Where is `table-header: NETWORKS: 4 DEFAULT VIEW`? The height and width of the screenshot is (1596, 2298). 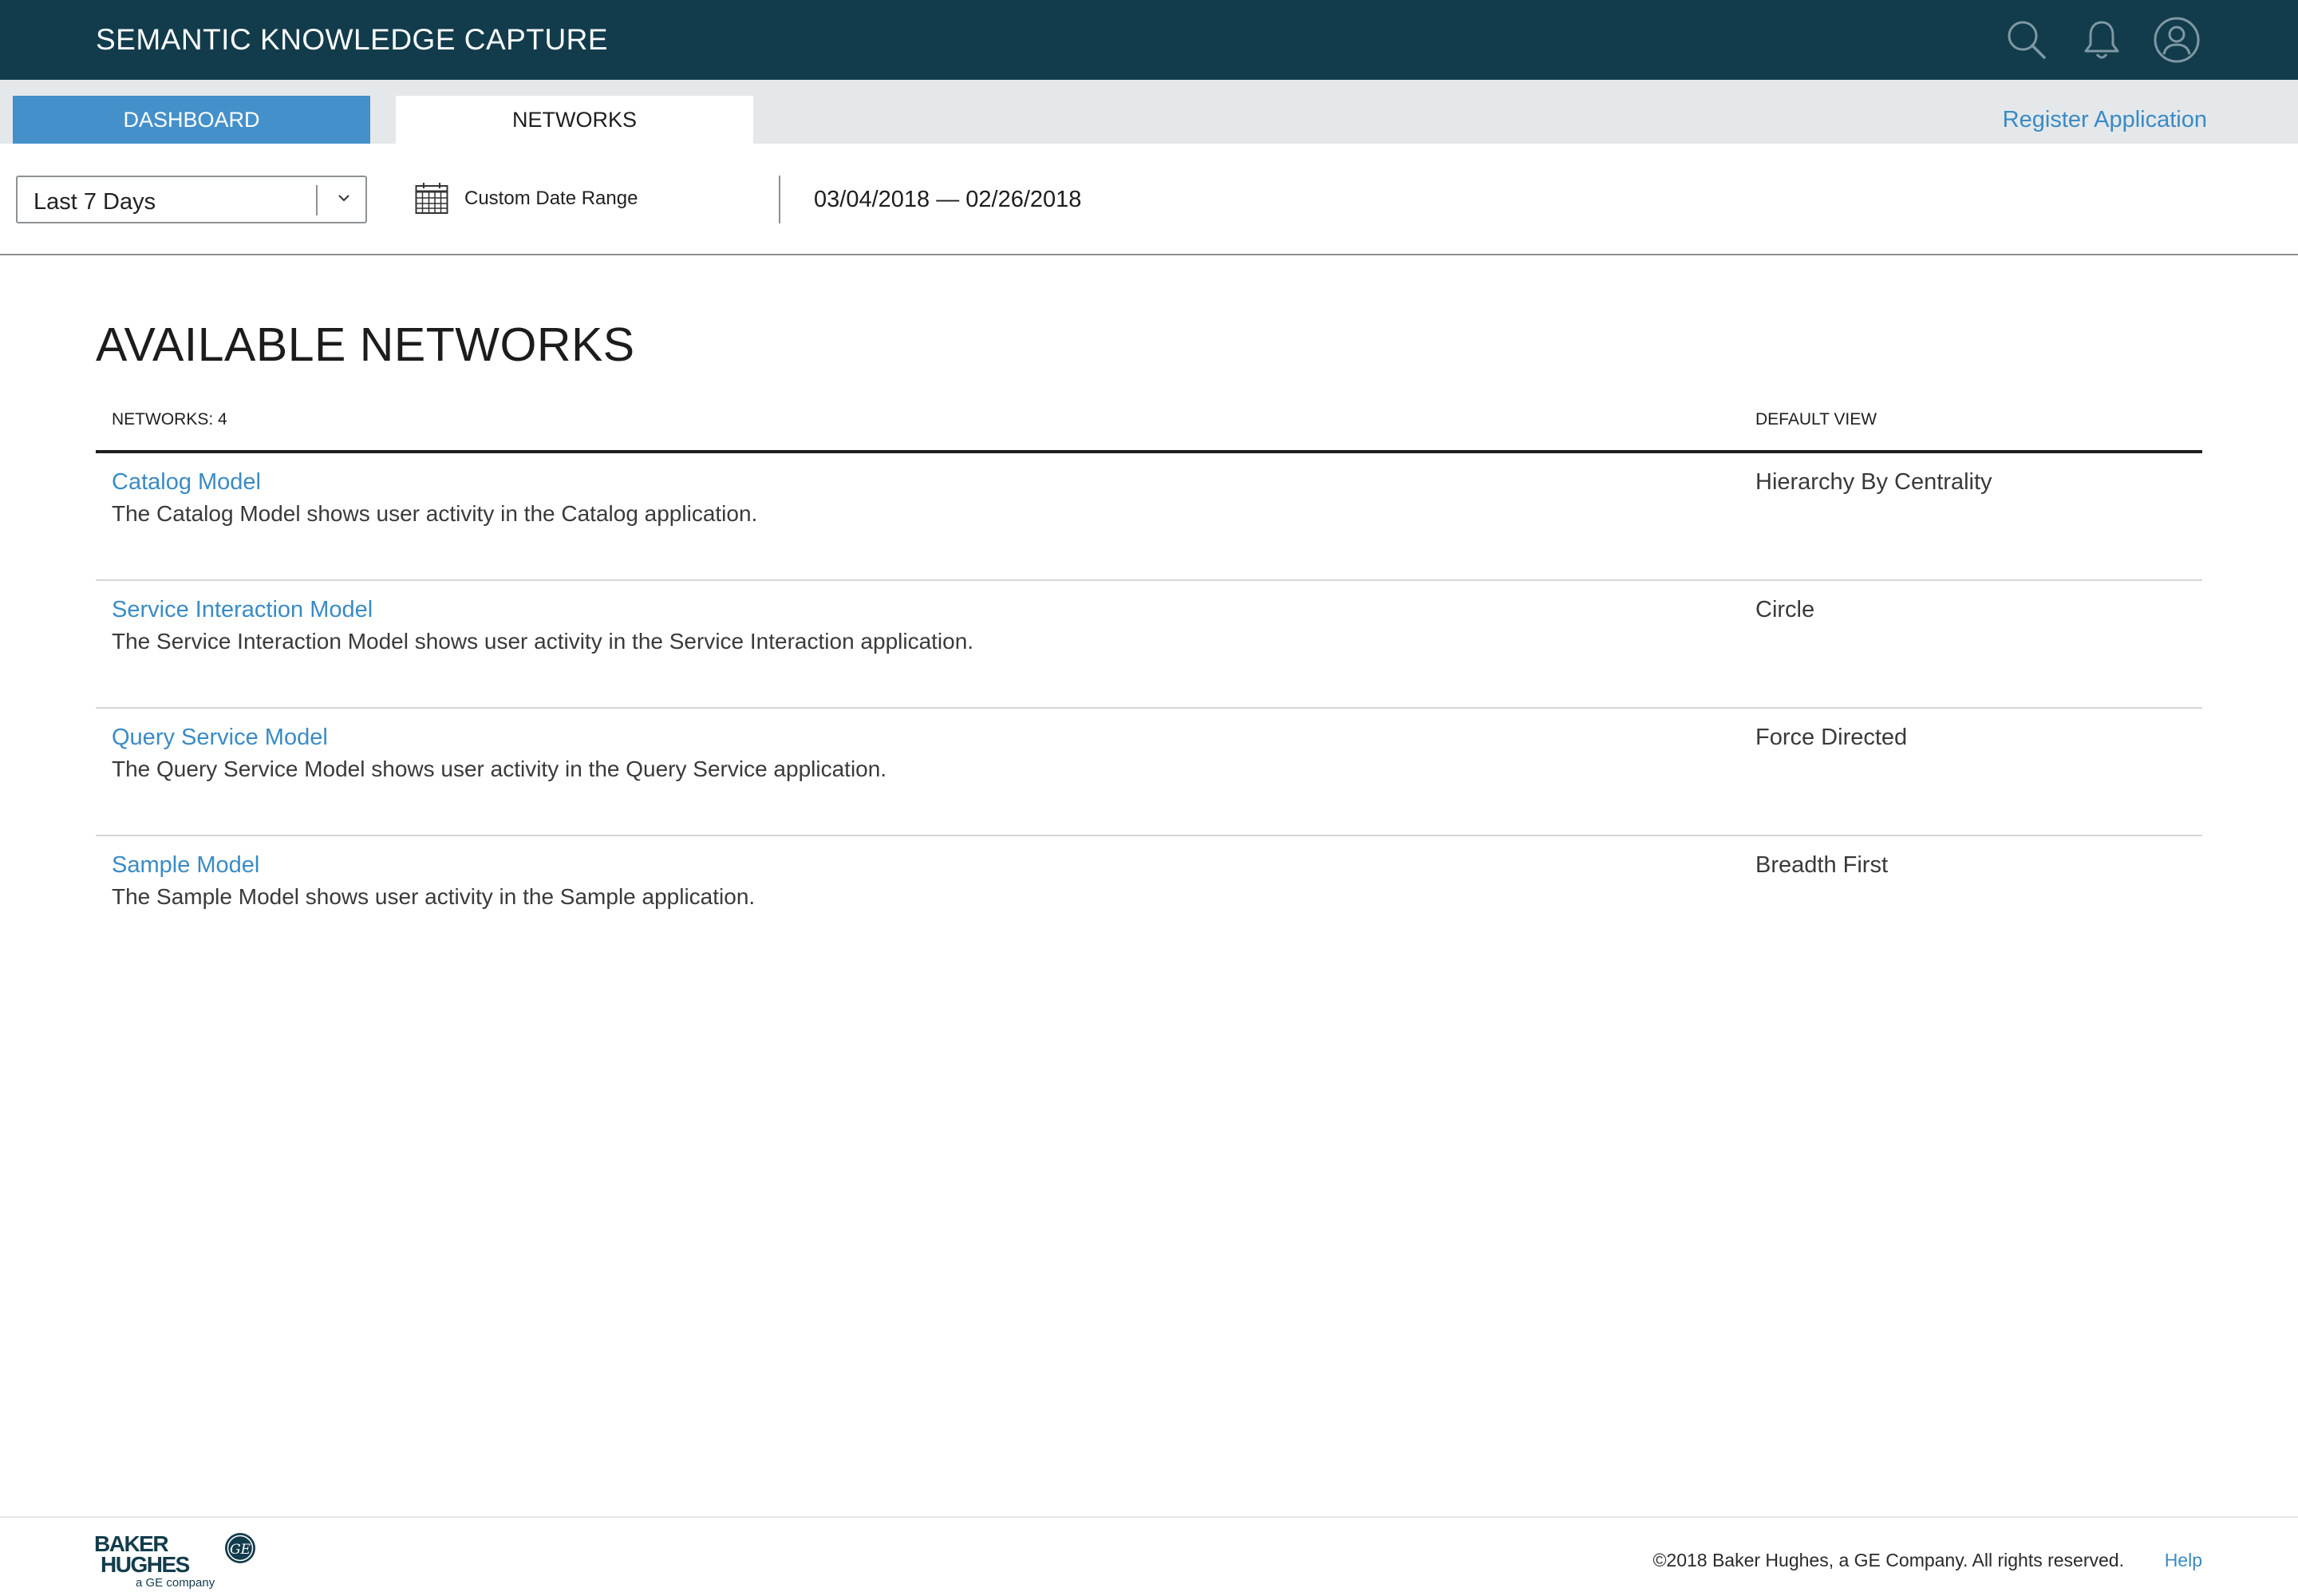 table-header: NETWORKS: 4 DEFAULT VIEW is located at coordinates (1149, 426).